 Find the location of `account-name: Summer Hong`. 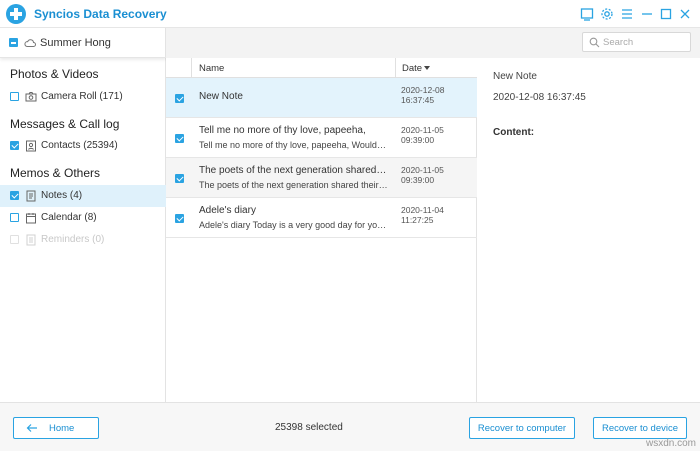

account-name: Summer Hong is located at coordinates (75, 43).